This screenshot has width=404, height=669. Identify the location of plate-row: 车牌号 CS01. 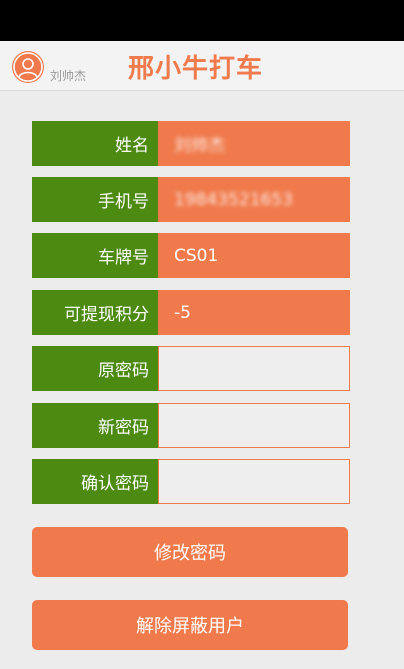
(191, 255).